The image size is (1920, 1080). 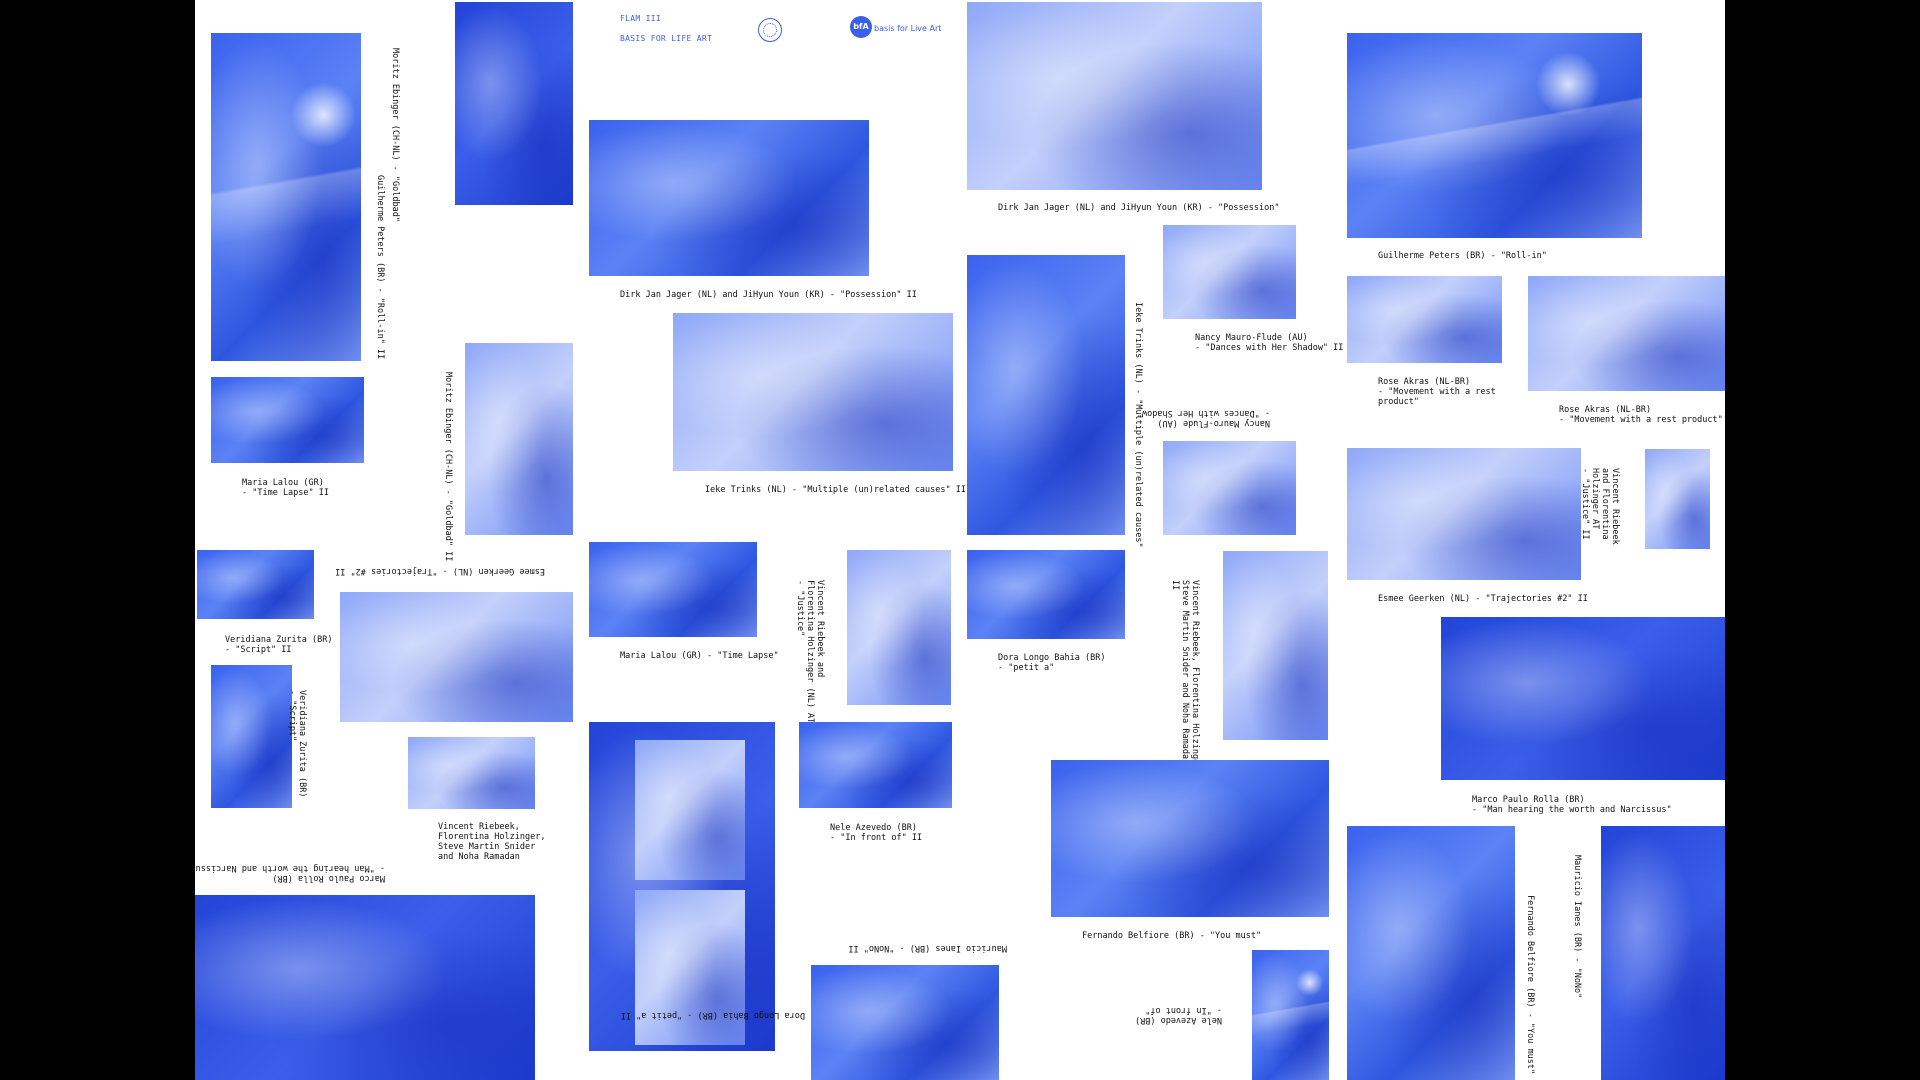 I want to click on photo-roll-in-ii, so click(x=286, y=197).